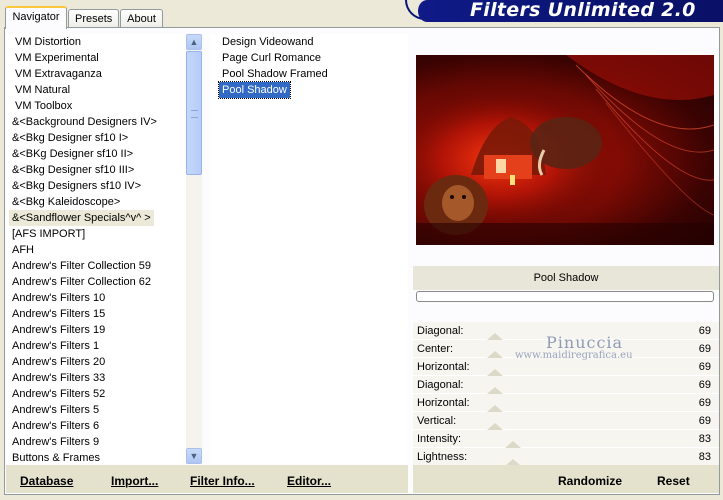 The image size is (723, 500). Describe the element at coordinates (275, 74) in the screenshot. I see `filter-item: Pool Shadow Framed` at that location.